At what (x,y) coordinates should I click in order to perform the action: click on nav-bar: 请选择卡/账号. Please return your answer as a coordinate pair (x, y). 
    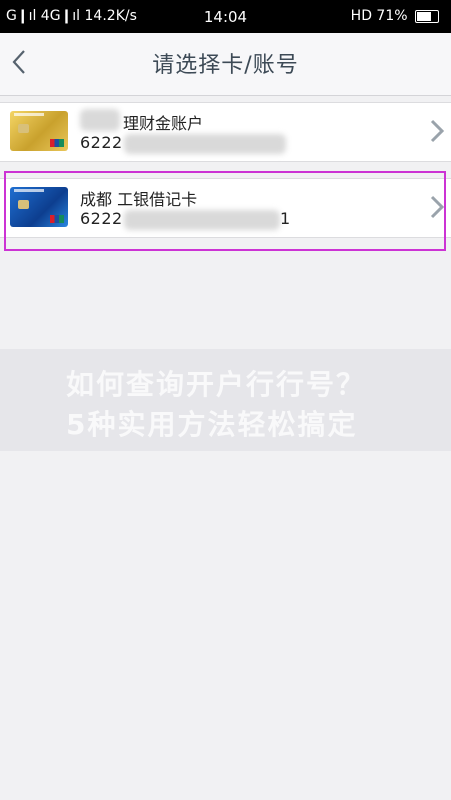
    Looking at the image, I should click on (225, 64).